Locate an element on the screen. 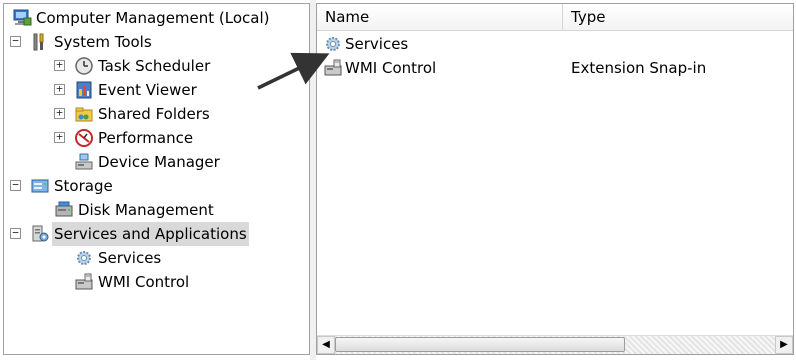 The height and width of the screenshot is (360, 796). horizontal-scrollbar: ◀ ▶ is located at coordinates (555, 344).